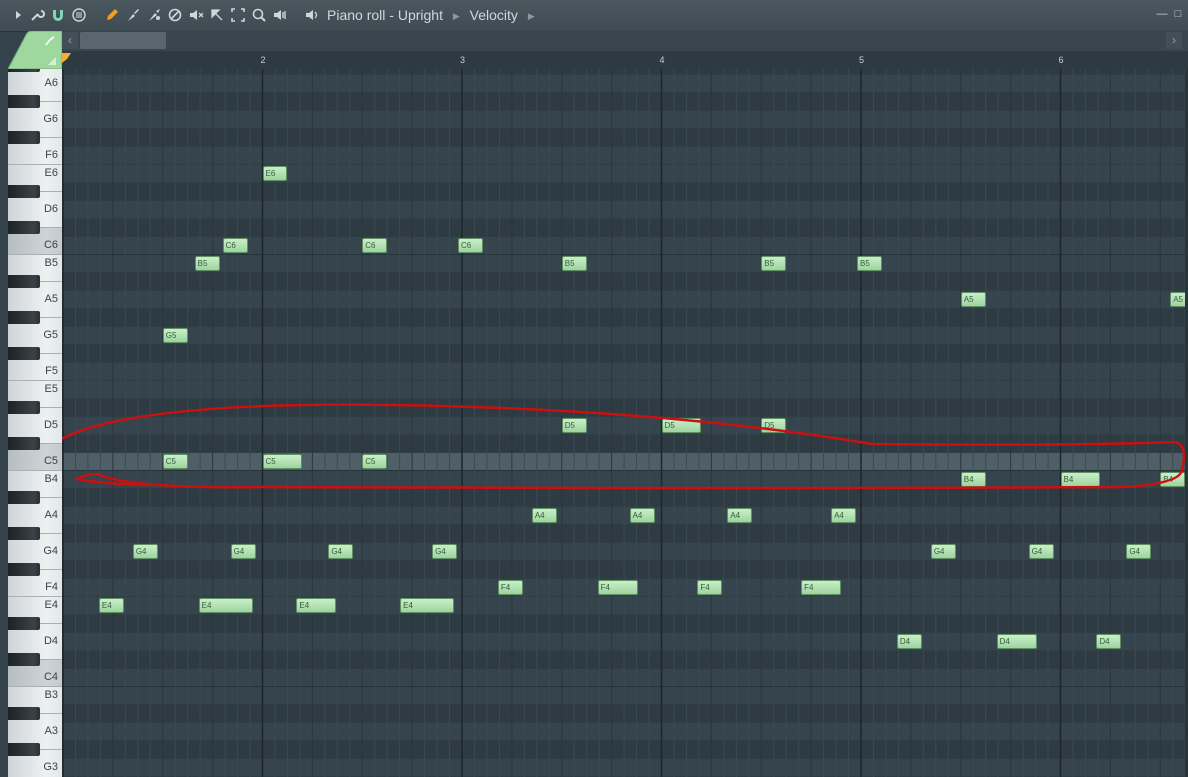 The image size is (1188, 777). I want to click on stamp-icon, so click(79, 15).